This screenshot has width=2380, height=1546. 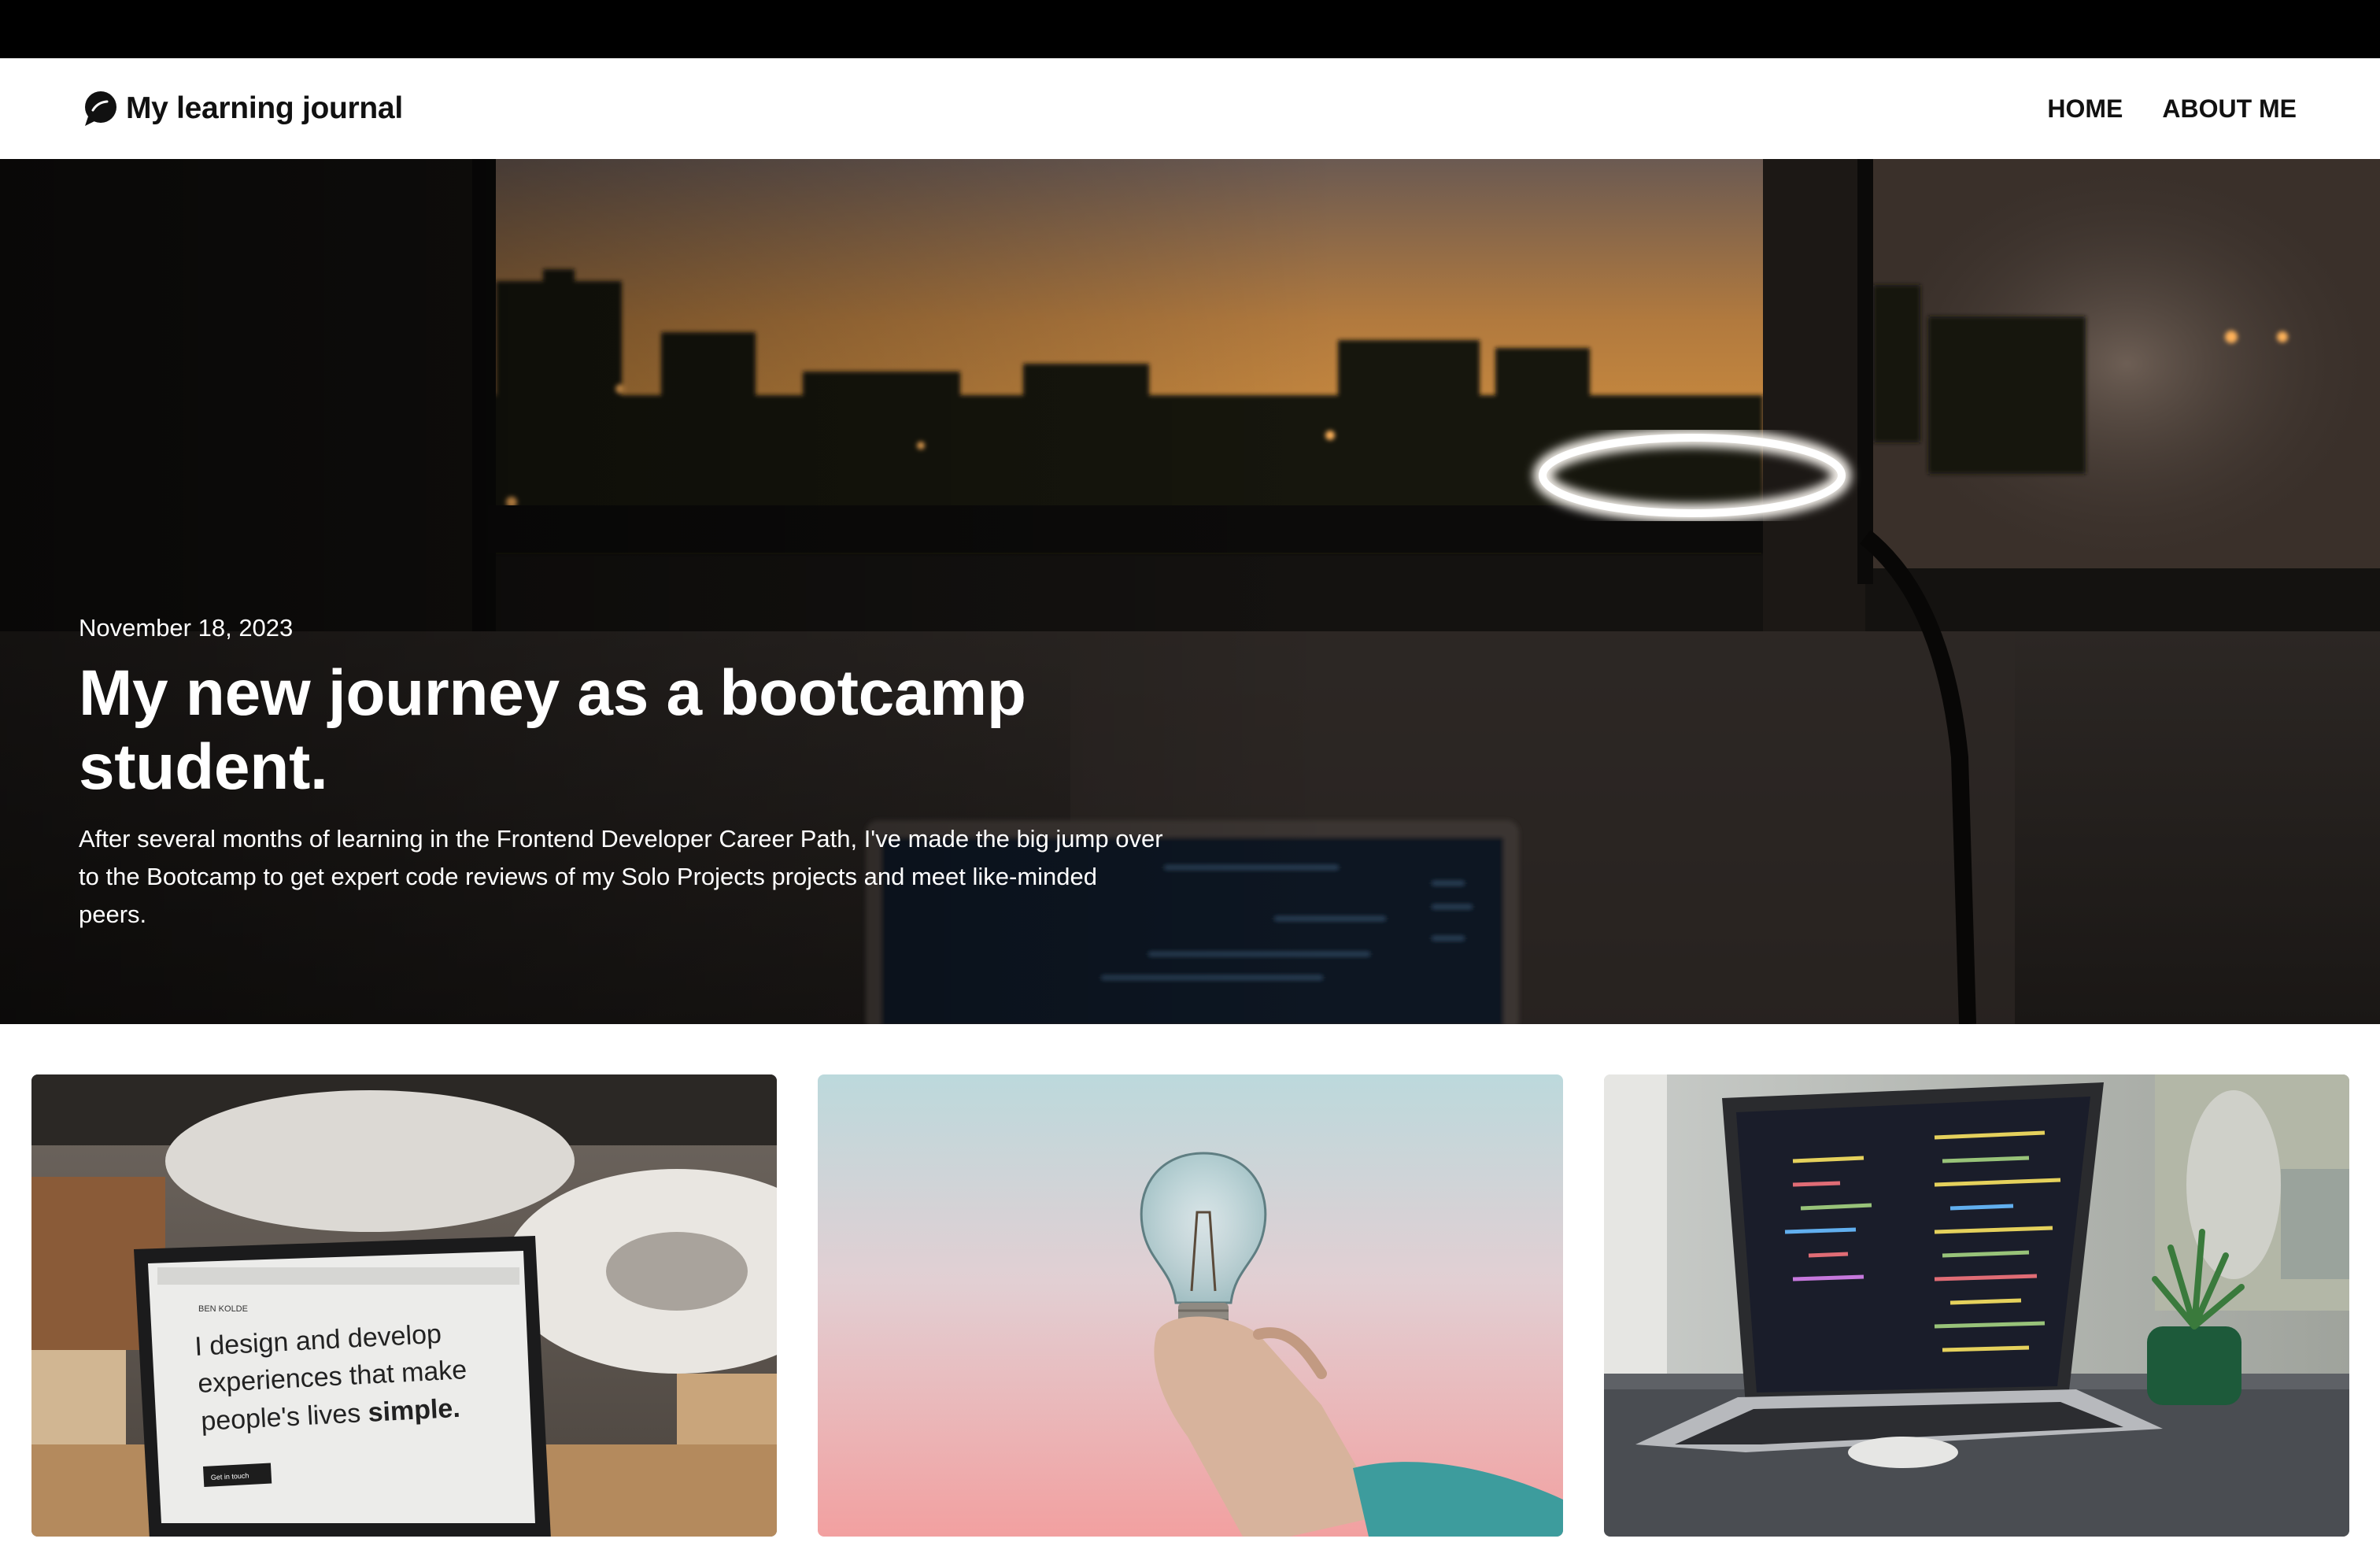 What do you see at coordinates (223, 1309) in the screenshot?
I see `svg-text: BEN KOLDE` at bounding box center [223, 1309].